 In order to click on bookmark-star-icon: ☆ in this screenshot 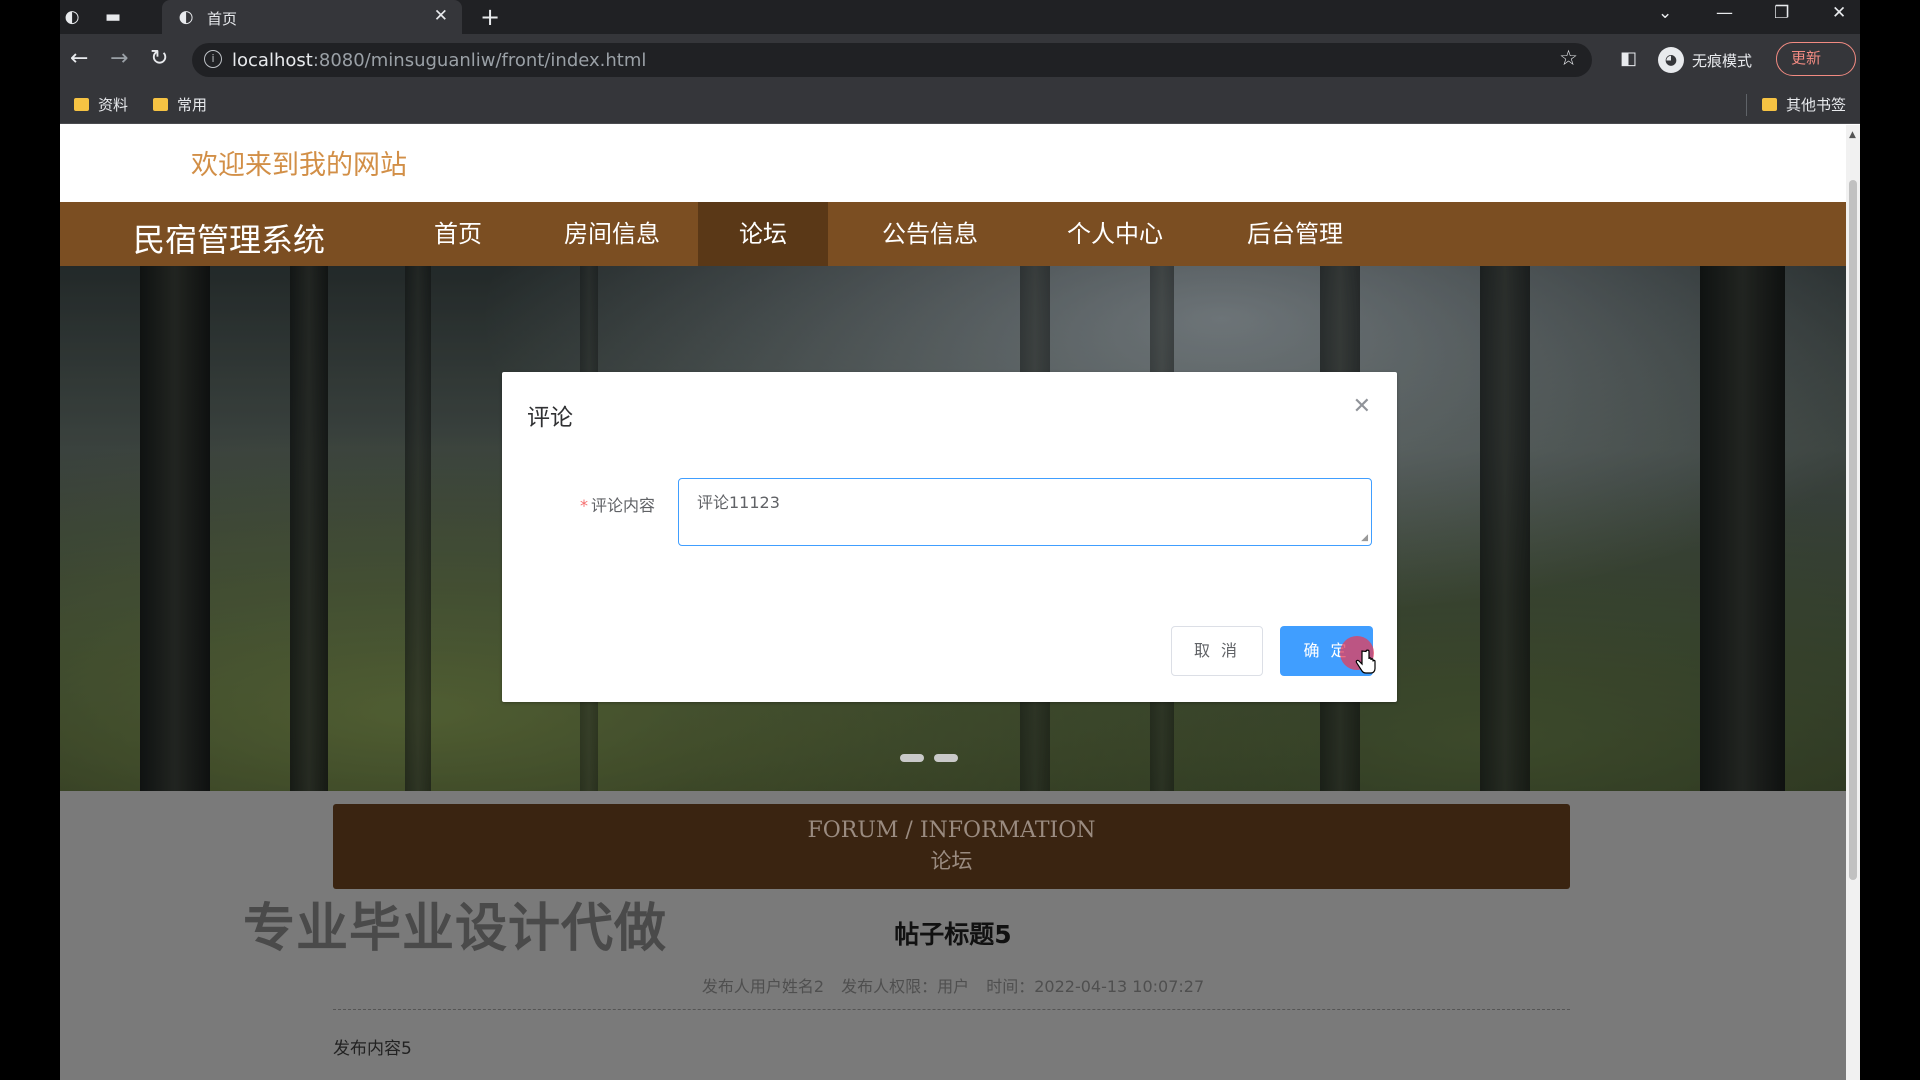, I will do `click(1568, 58)`.